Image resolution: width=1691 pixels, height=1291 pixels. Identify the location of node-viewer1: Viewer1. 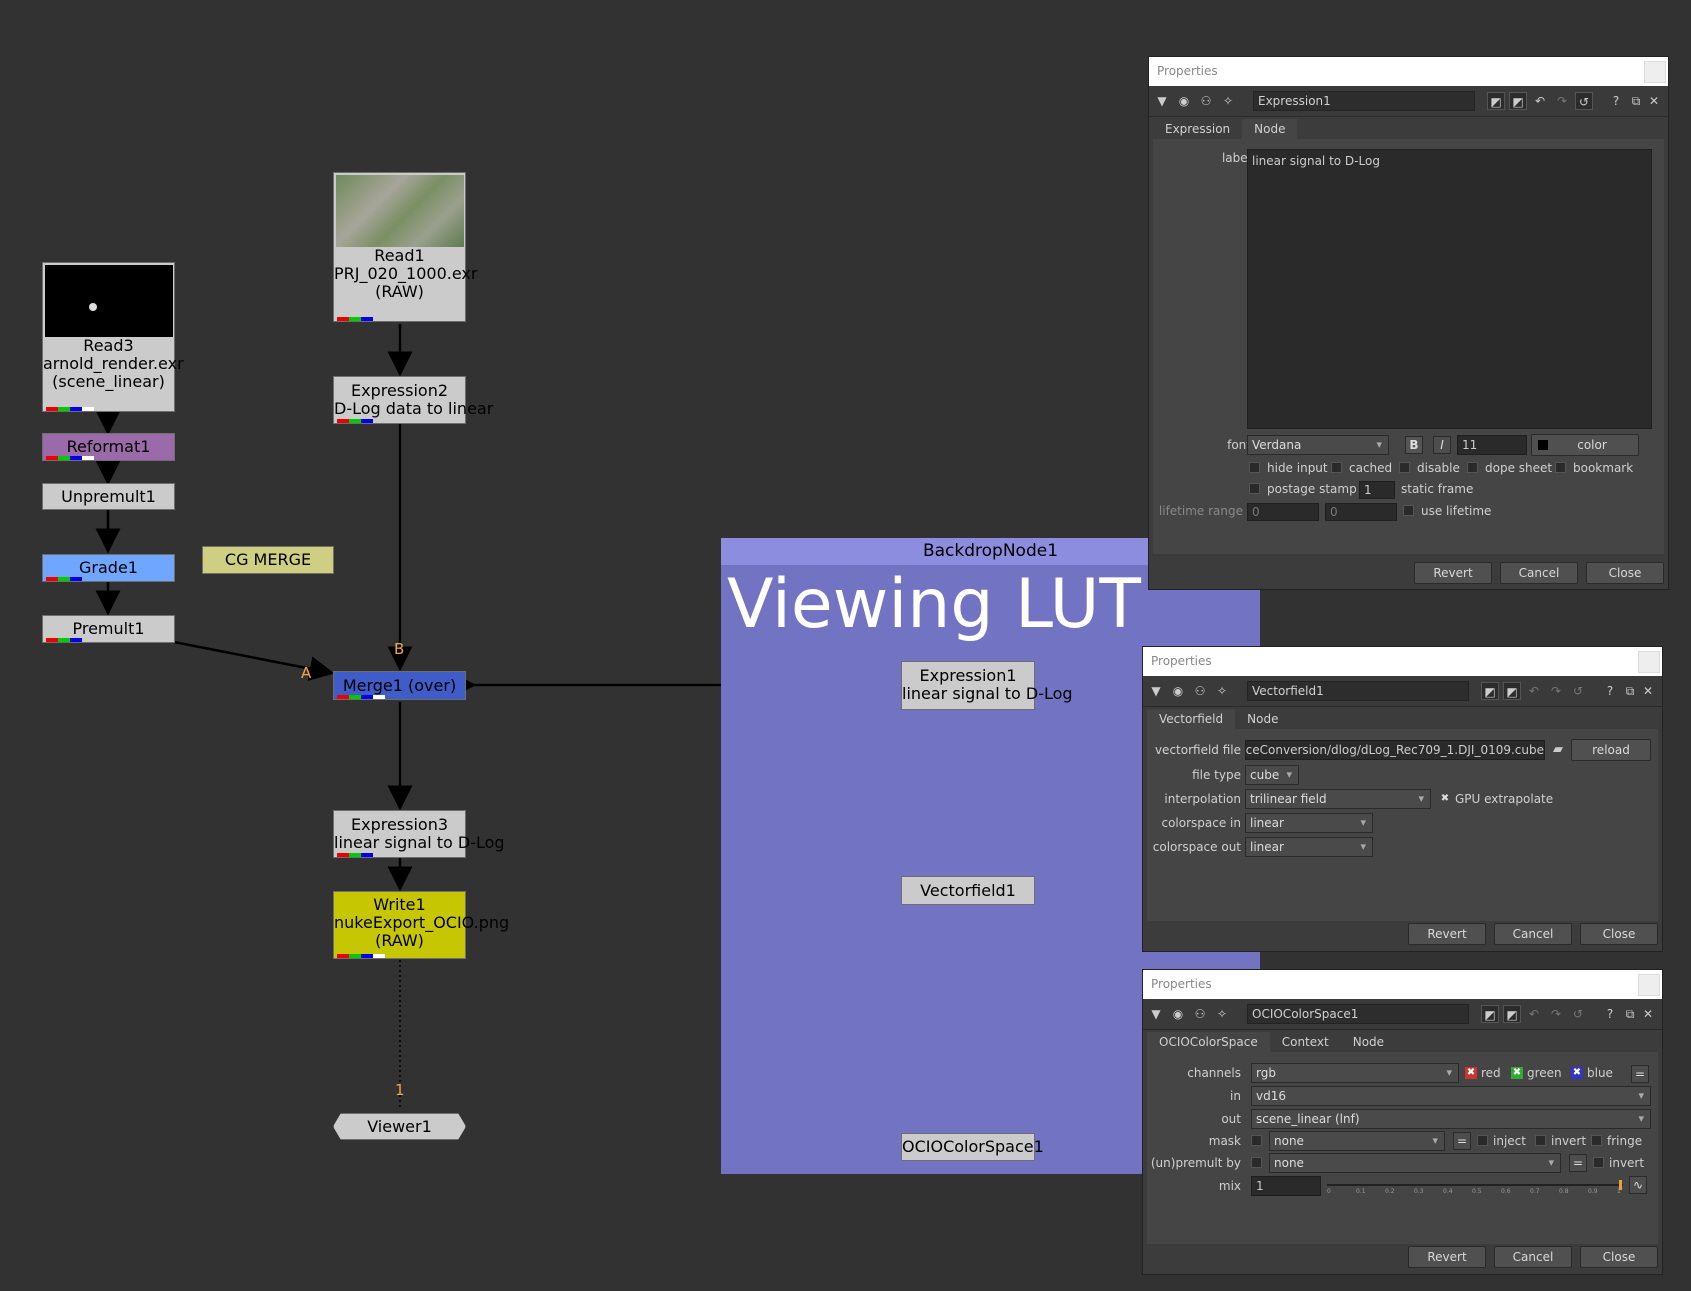
(399, 1126).